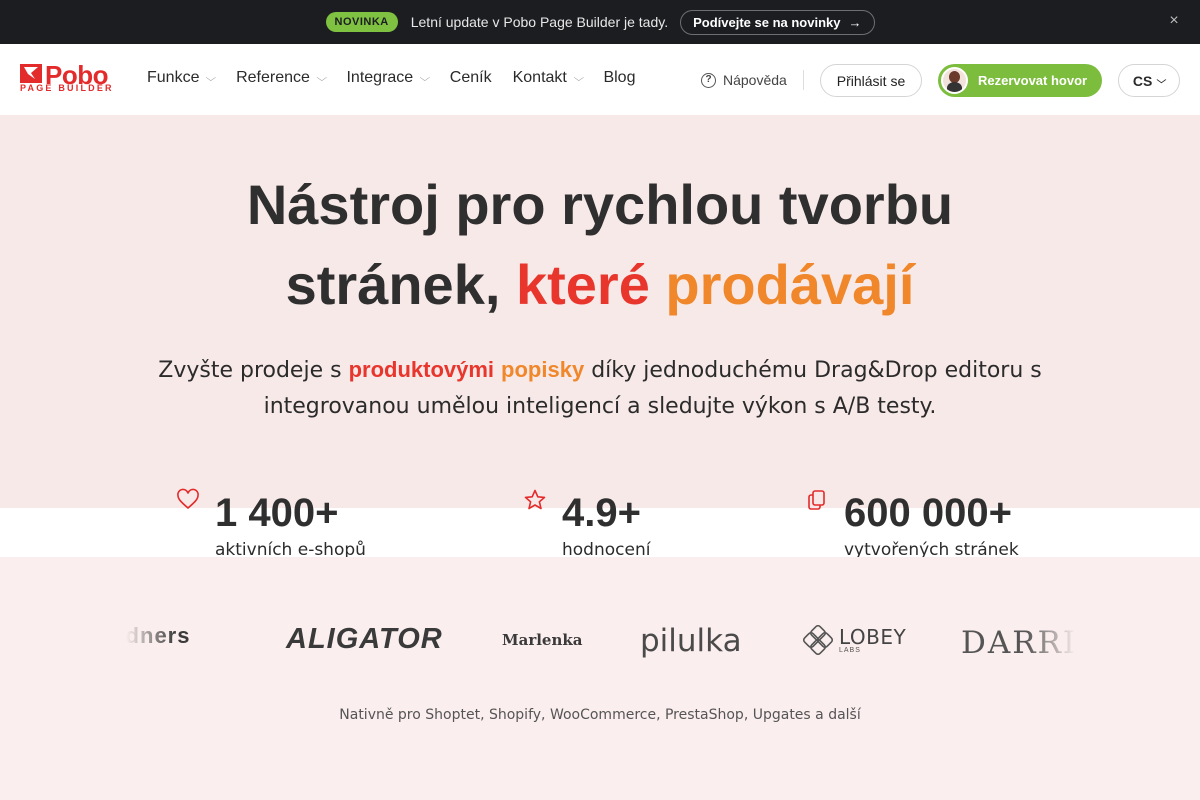  I want to click on help-link: ? Nápověda, so click(744, 80).